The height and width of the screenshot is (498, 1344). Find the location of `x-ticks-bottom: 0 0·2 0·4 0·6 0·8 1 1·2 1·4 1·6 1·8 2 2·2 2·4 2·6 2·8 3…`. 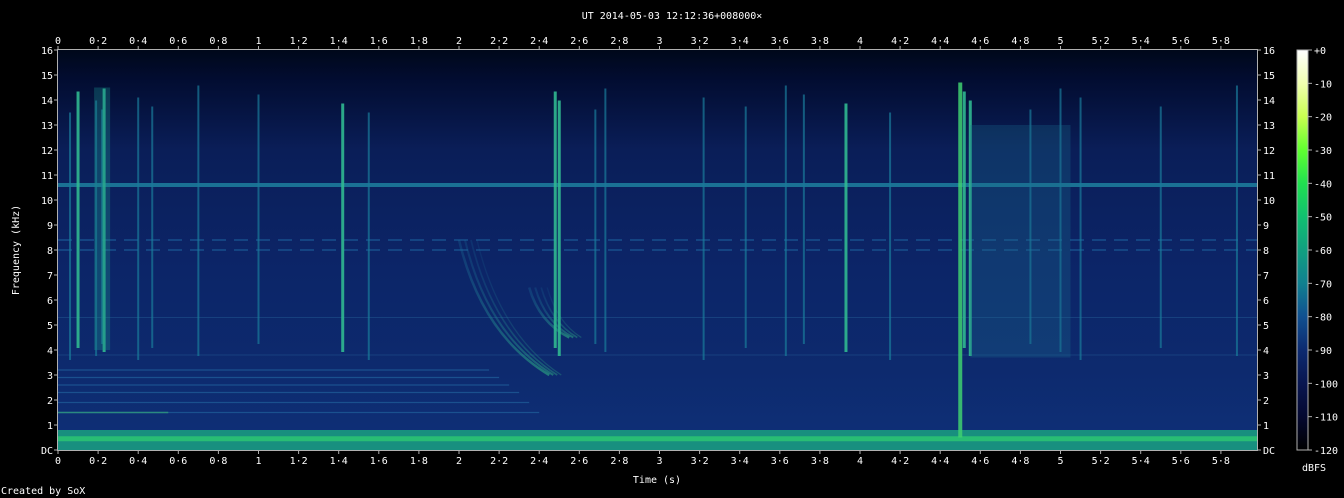

x-ticks-bottom: 0 0·2 0·4 0·6 0·8 1 1·2 1·4 1·6 1·8 2 2·2 2·4 2·6 2·8 3… is located at coordinates (642, 458).